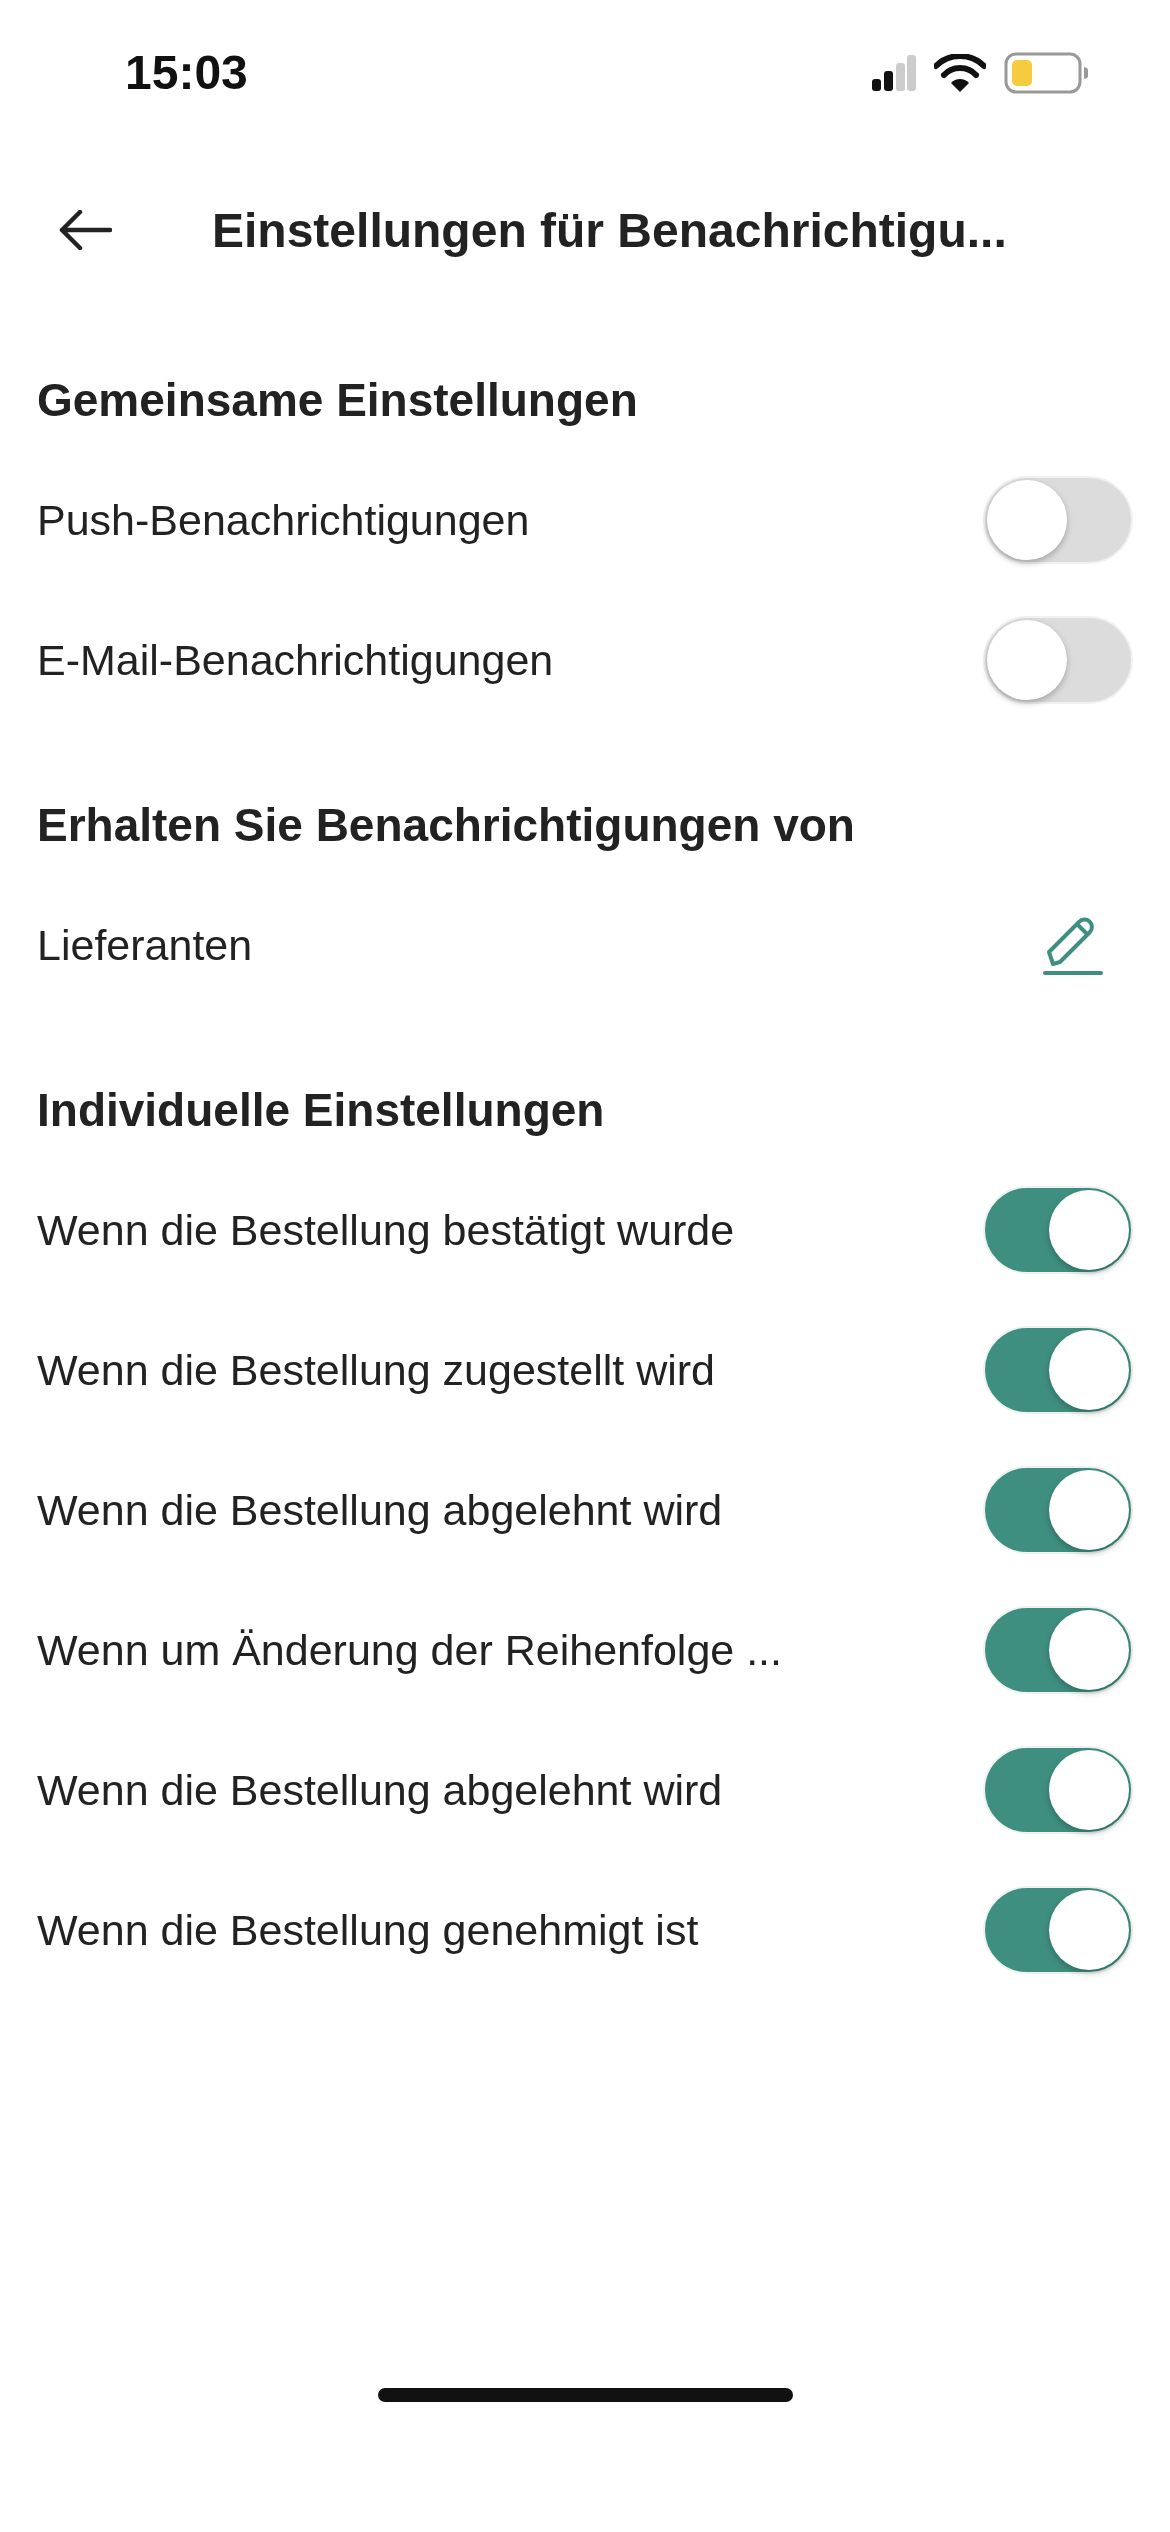 Image resolution: width=1170 pixels, height=2532 pixels. What do you see at coordinates (85, 230) in the screenshot?
I see `back-arrow-icon` at bounding box center [85, 230].